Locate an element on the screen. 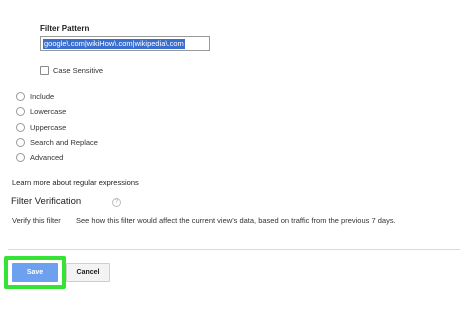  verify-filter-label: Verify this filter is located at coordinates (36, 220).